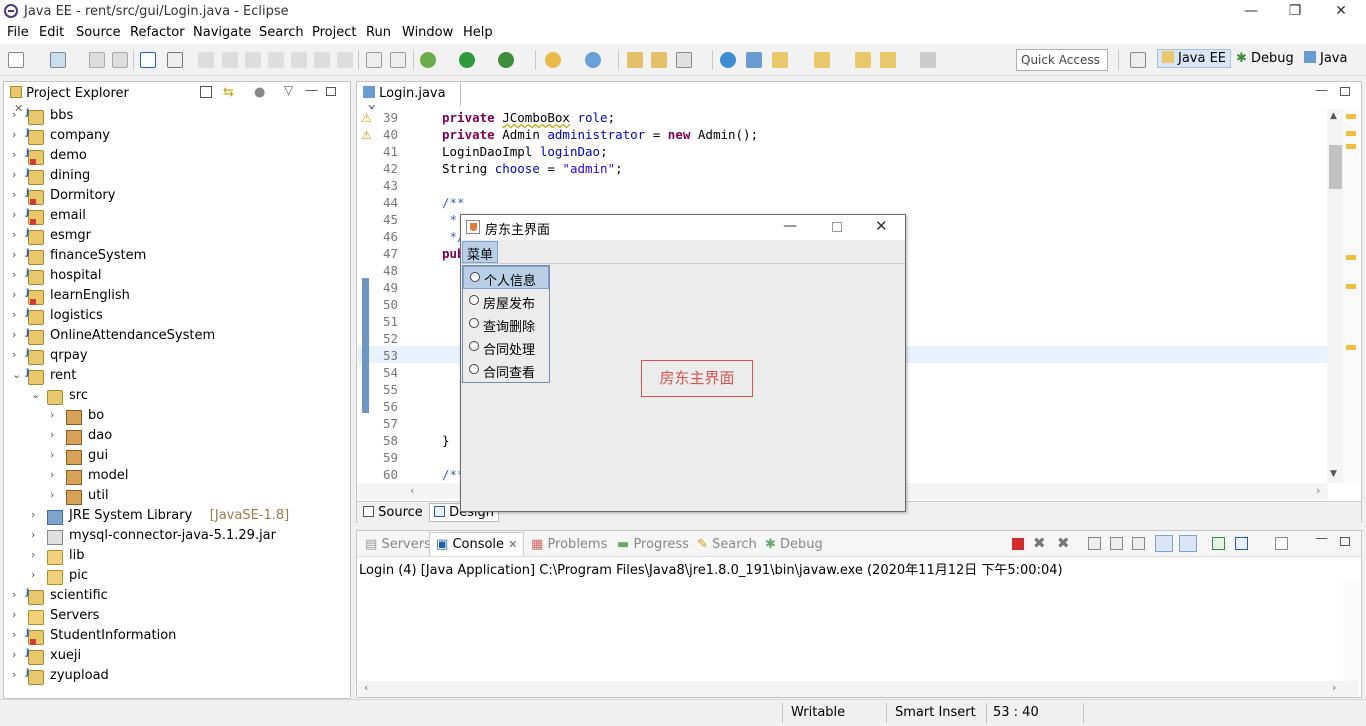 The image size is (1366, 726). What do you see at coordinates (393, 512) in the screenshot?
I see `tab-source: Source` at bounding box center [393, 512].